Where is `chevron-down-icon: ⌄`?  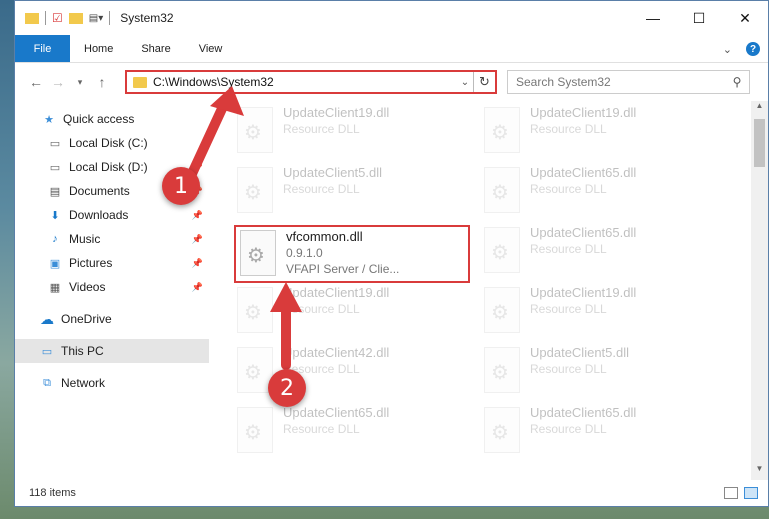
chevron-down-icon: ⌄ is located at coordinates (465, 82).